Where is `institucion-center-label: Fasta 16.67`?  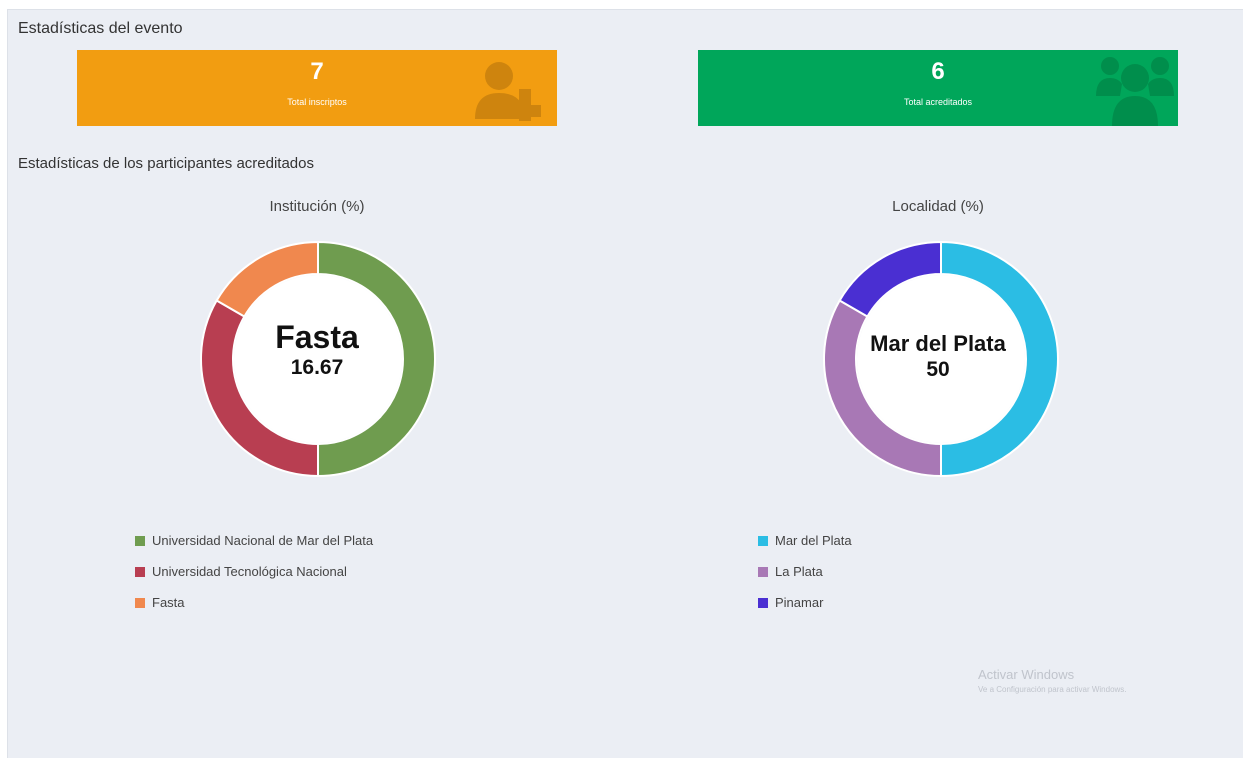
institucion-center-label: Fasta 16.67 is located at coordinates (317, 350).